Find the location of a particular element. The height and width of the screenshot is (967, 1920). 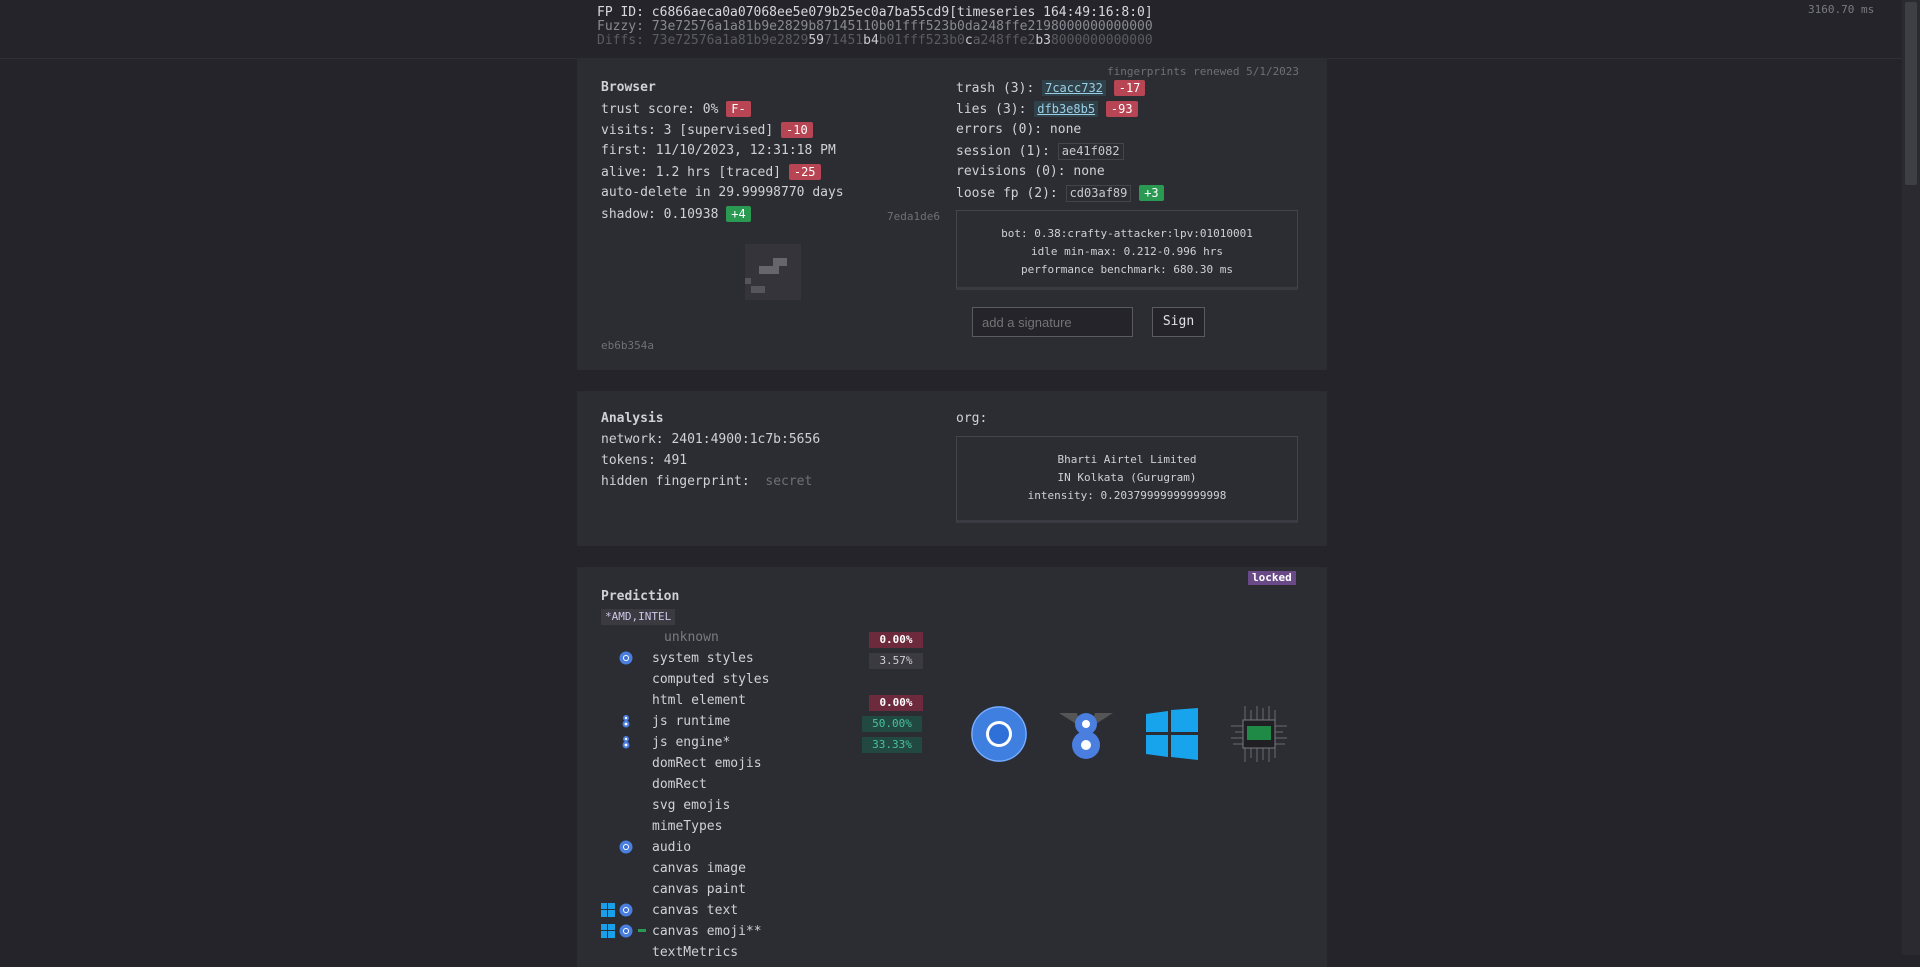

pred-row-textmetrics: textMetrics is located at coordinates (695, 952).